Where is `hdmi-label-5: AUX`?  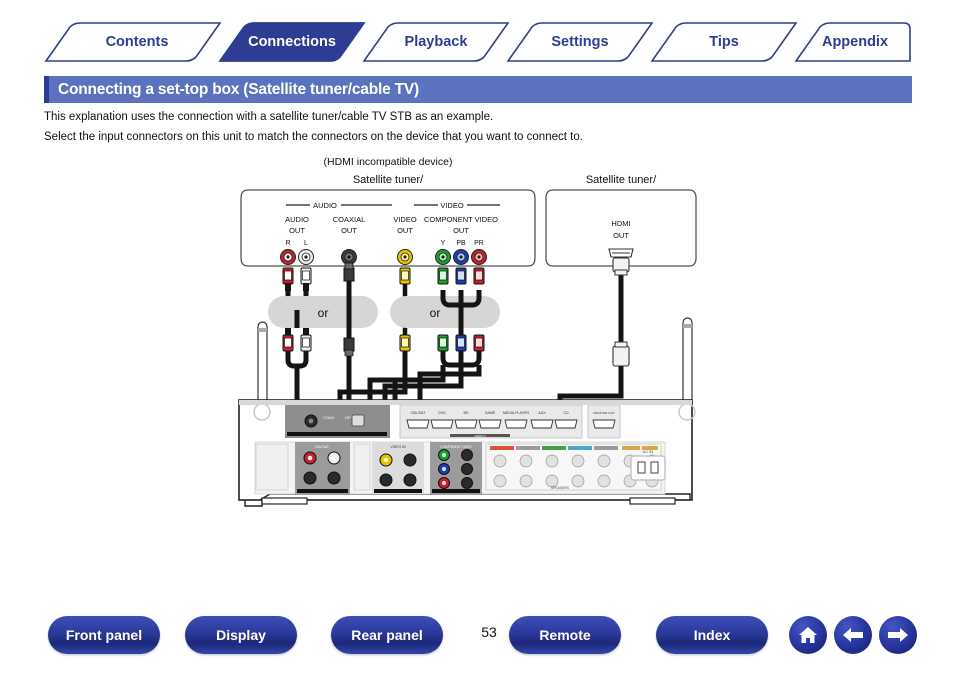 hdmi-label-5: AUX is located at coordinates (542, 413).